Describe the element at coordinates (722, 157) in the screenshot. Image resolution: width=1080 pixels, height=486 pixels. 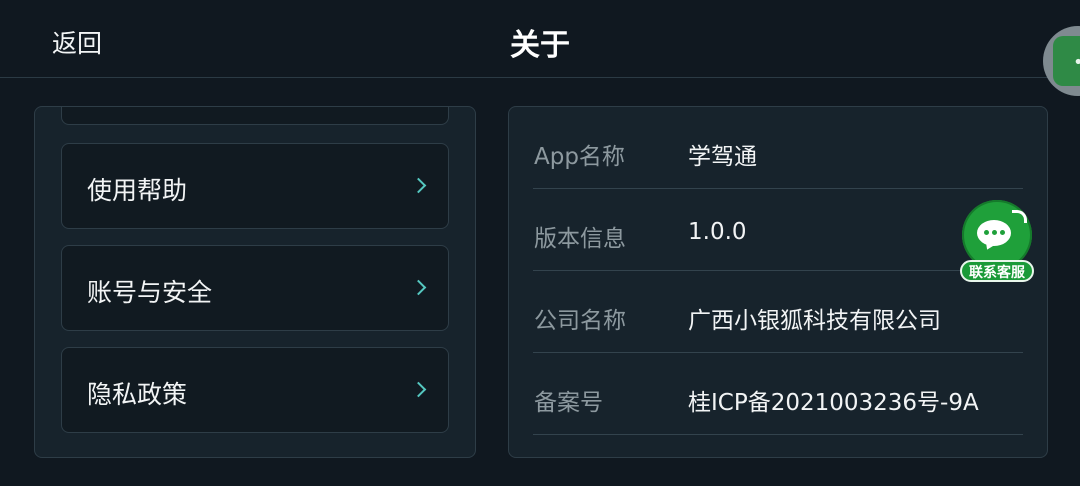
I see `info-value: 学驾通` at that location.